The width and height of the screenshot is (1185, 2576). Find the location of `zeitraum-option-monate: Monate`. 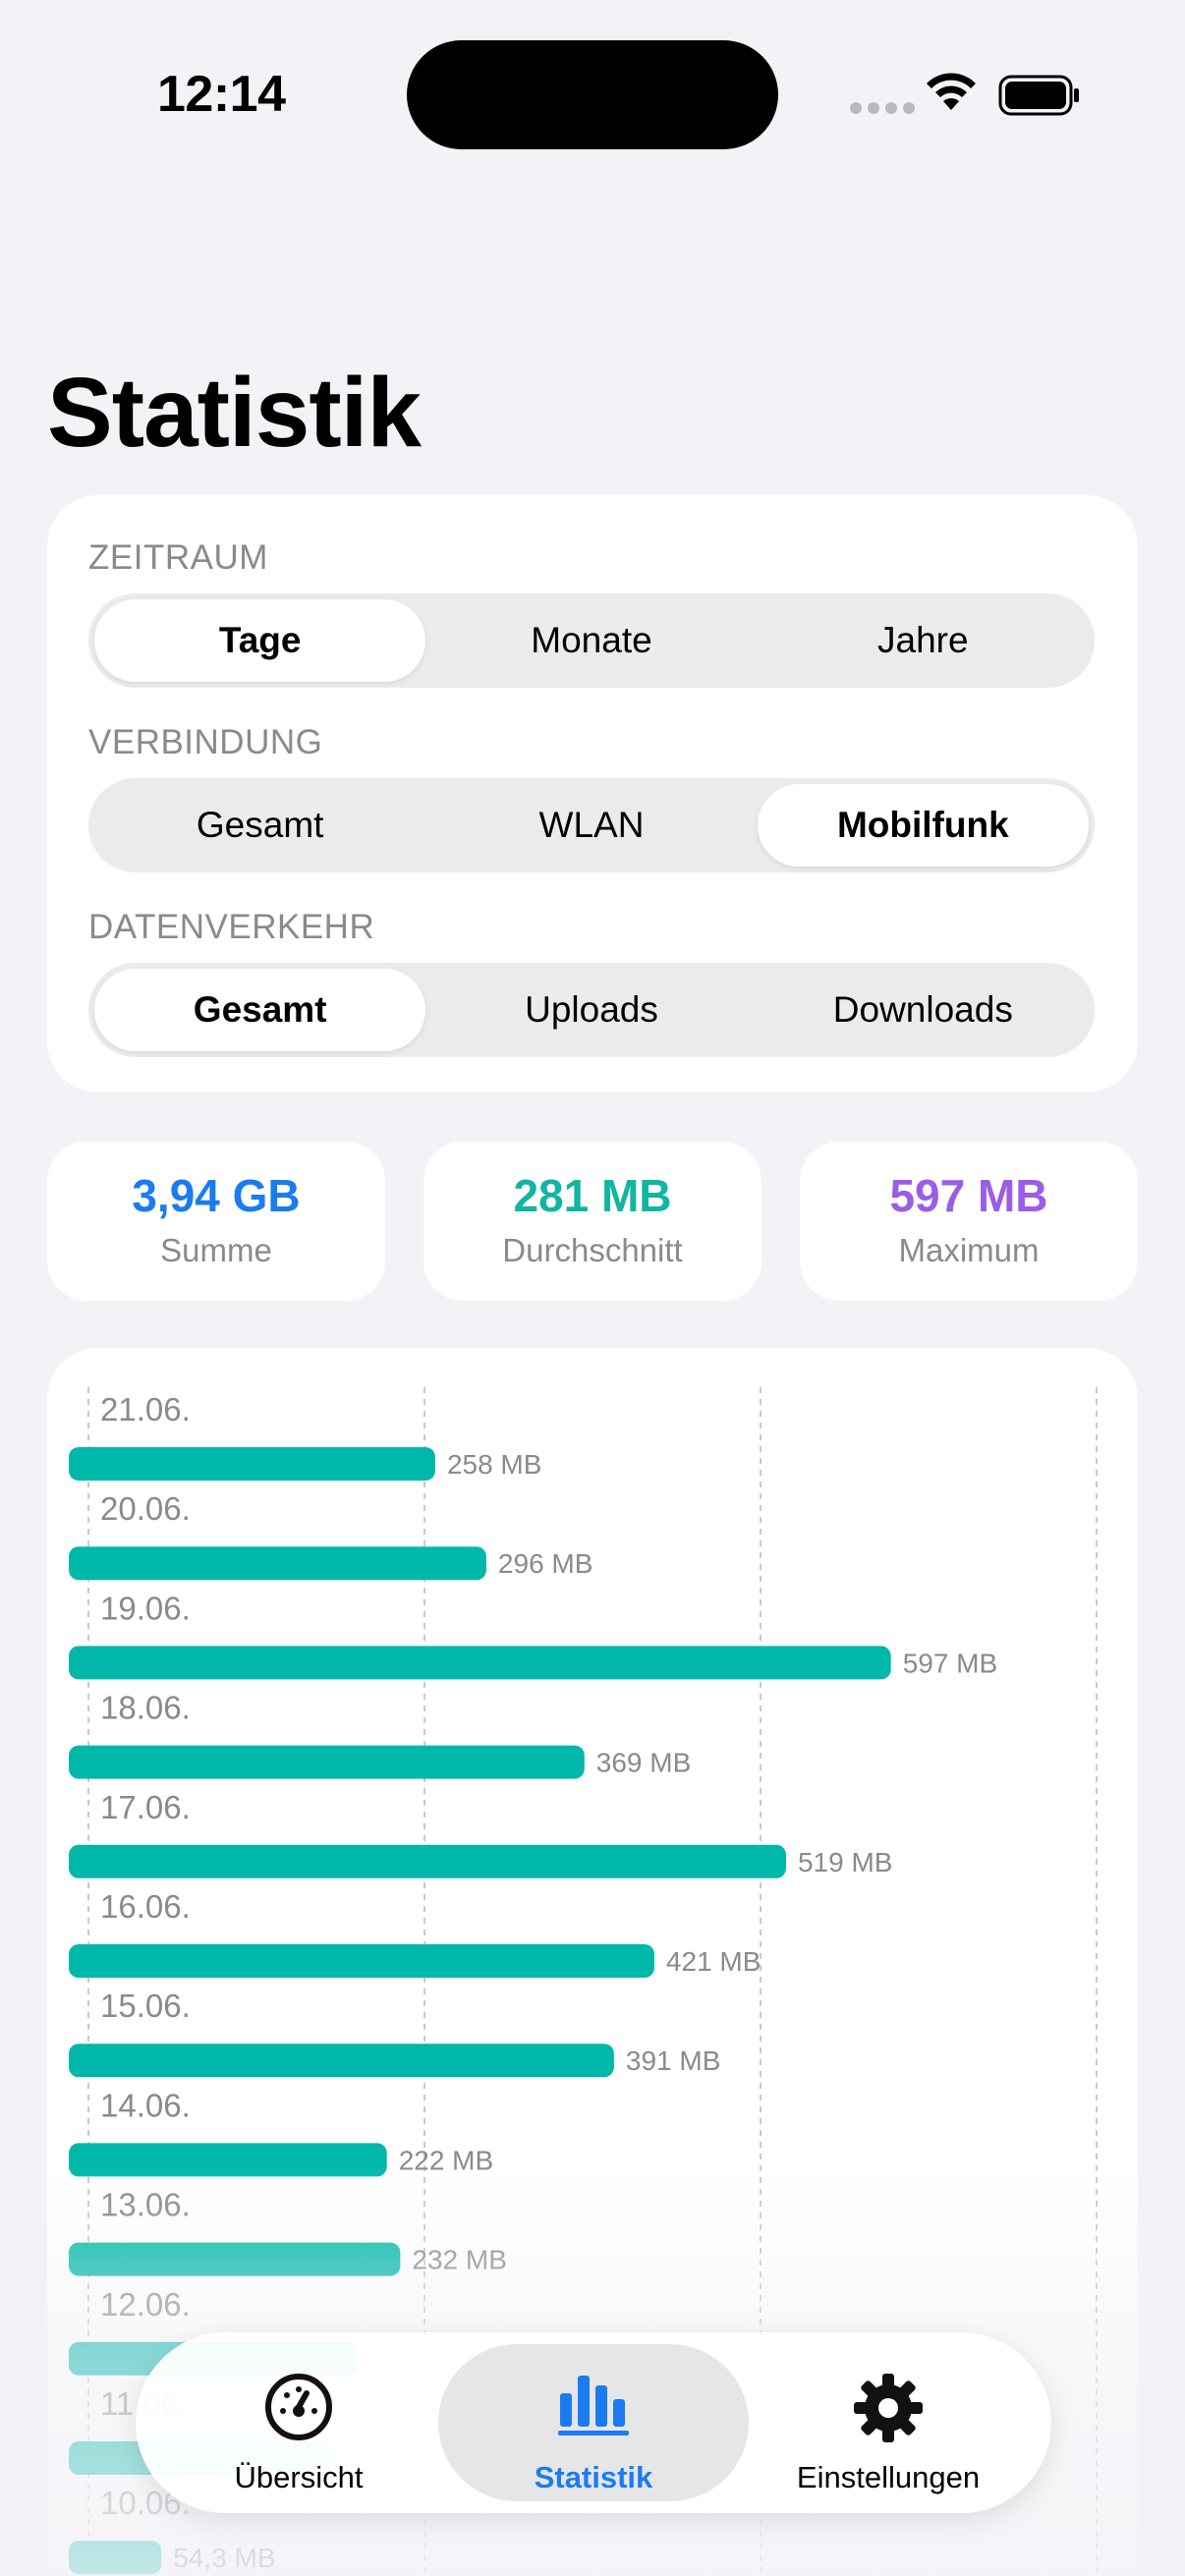

zeitraum-option-monate: Monate is located at coordinates (591, 640).